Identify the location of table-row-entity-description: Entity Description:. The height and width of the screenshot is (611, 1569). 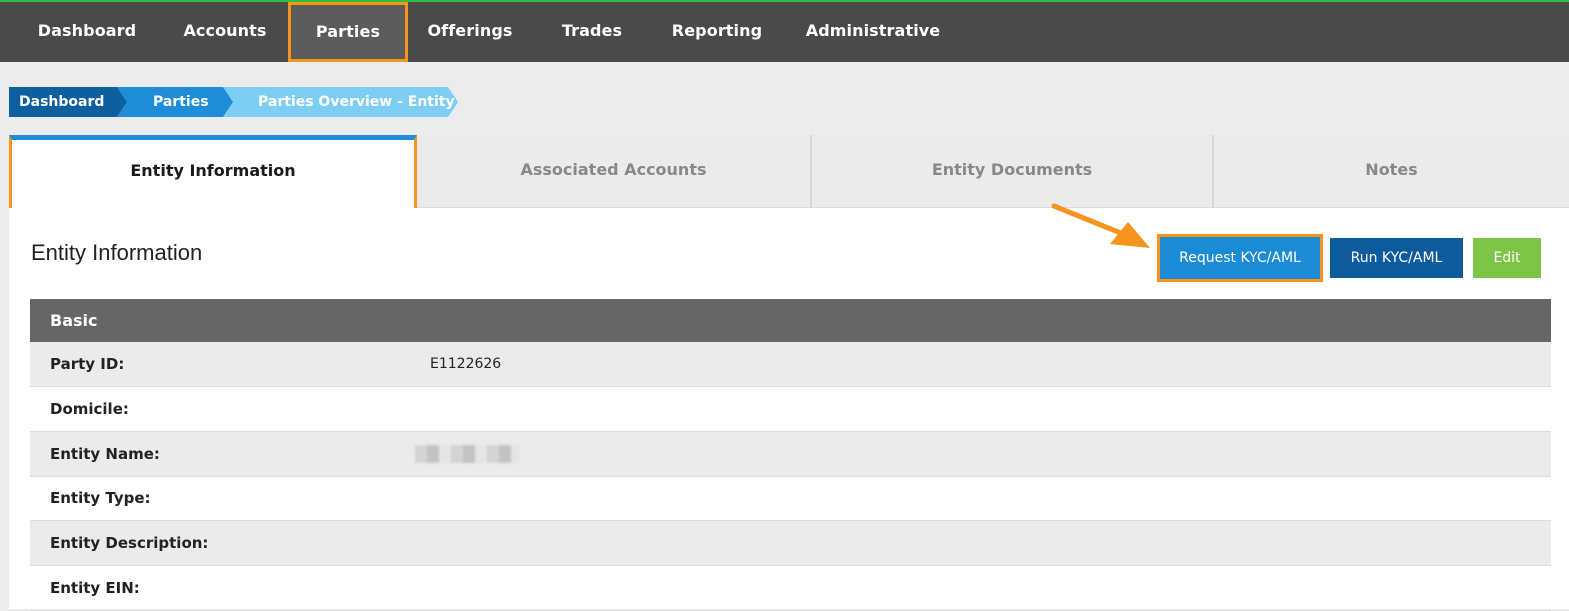
(790, 543).